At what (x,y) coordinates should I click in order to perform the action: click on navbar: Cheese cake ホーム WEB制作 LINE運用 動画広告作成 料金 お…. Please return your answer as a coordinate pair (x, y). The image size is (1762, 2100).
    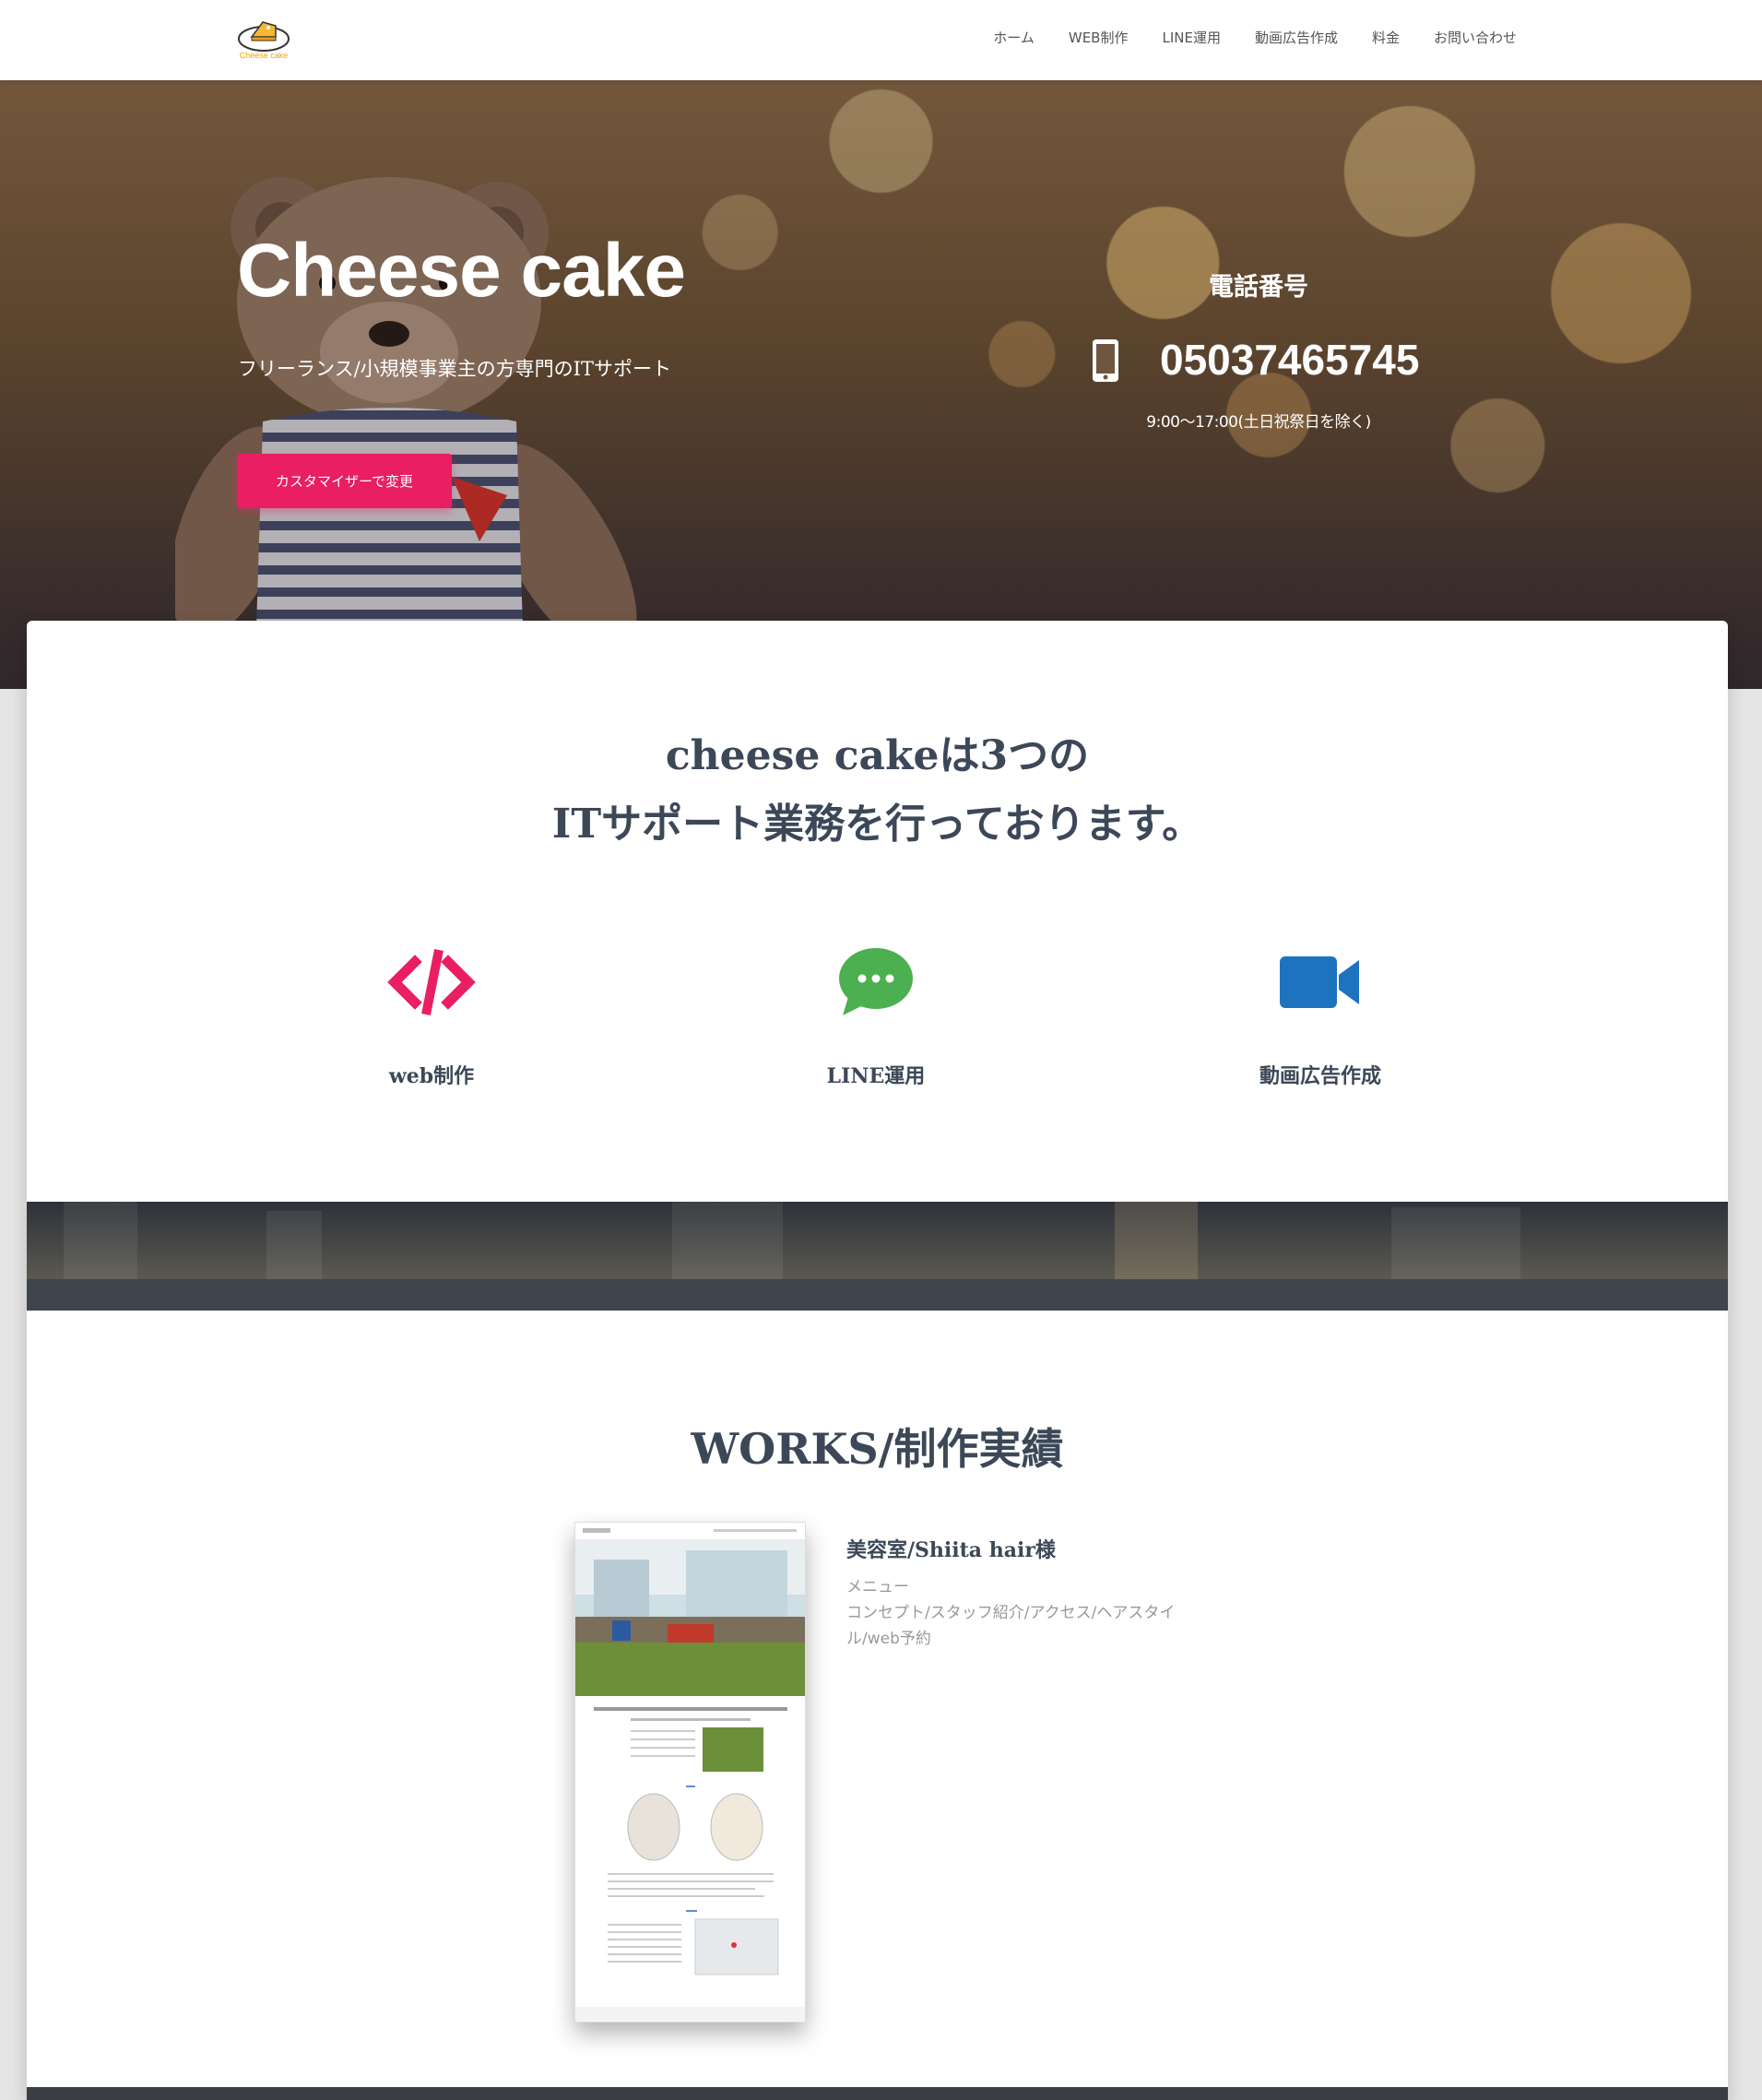
    Looking at the image, I should click on (881, 40).